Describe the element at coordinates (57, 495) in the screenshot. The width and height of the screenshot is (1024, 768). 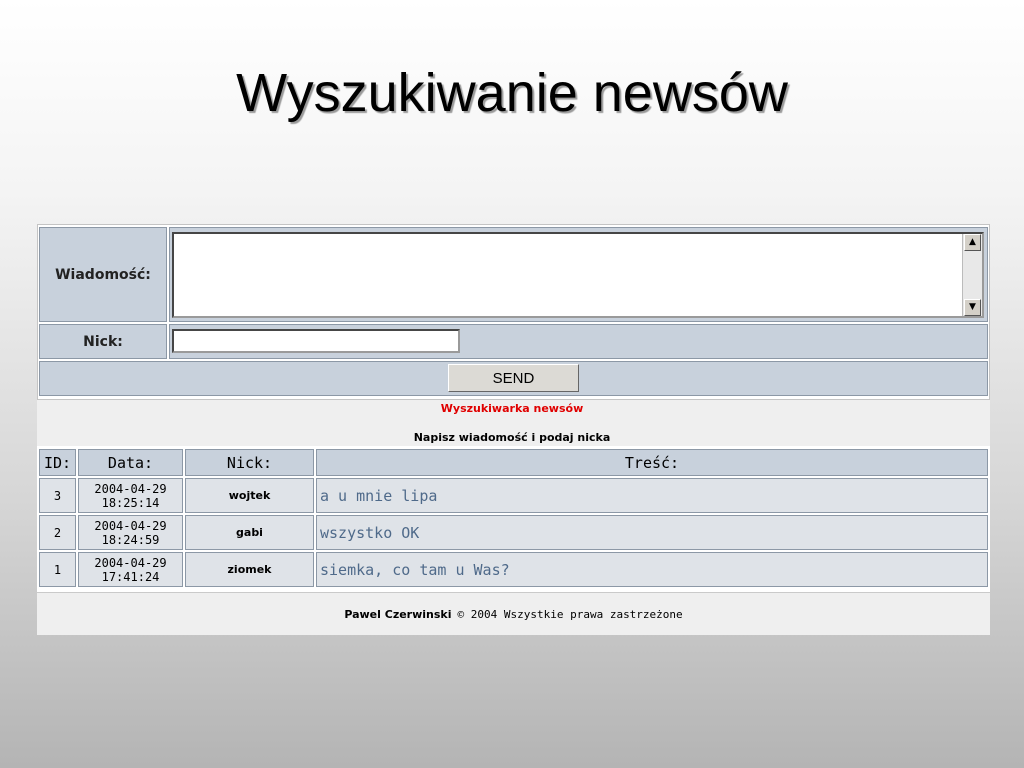
I see `row-id: 3` at that location.